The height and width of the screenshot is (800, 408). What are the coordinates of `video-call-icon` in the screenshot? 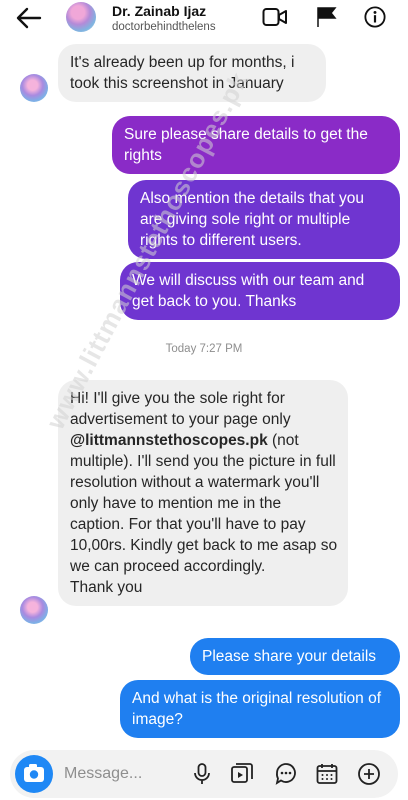 It's located at (275, 17).